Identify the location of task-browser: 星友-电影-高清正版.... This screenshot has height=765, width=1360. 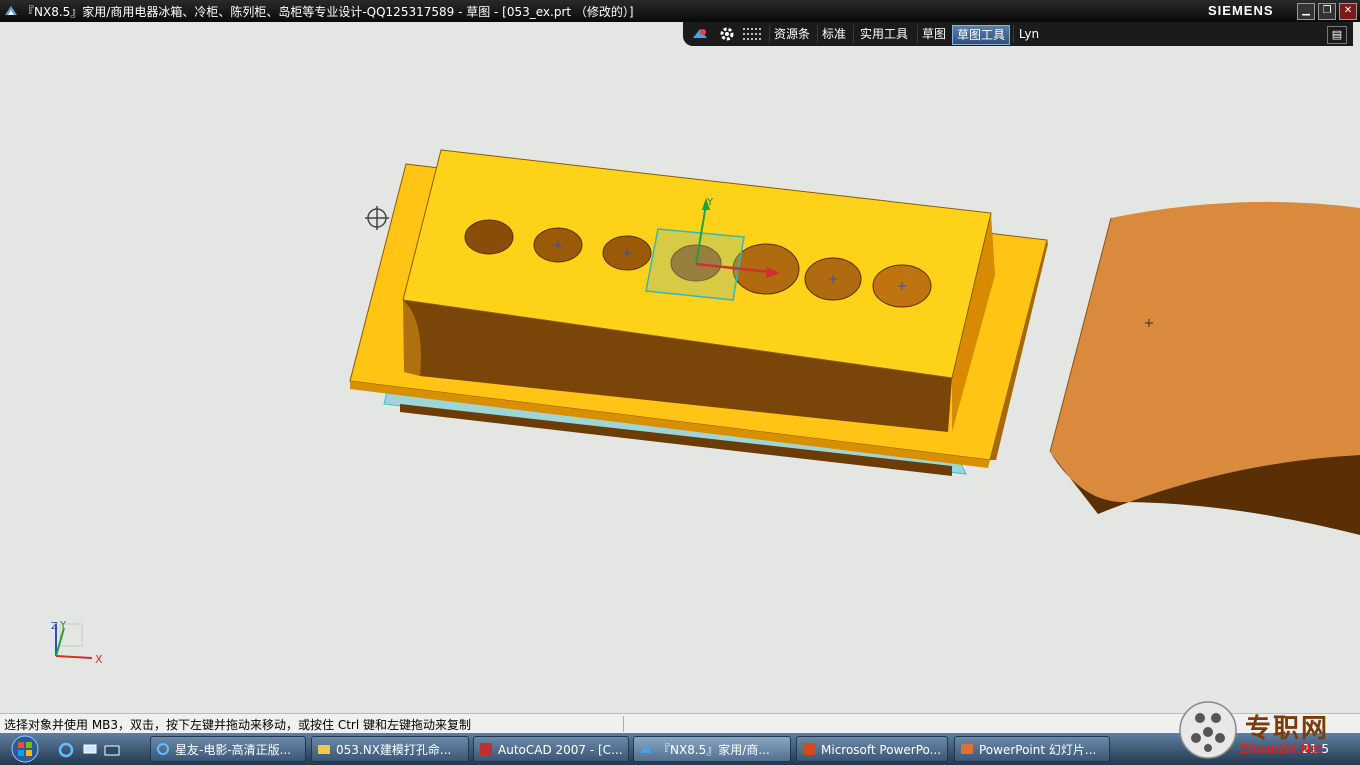
(228, 749).